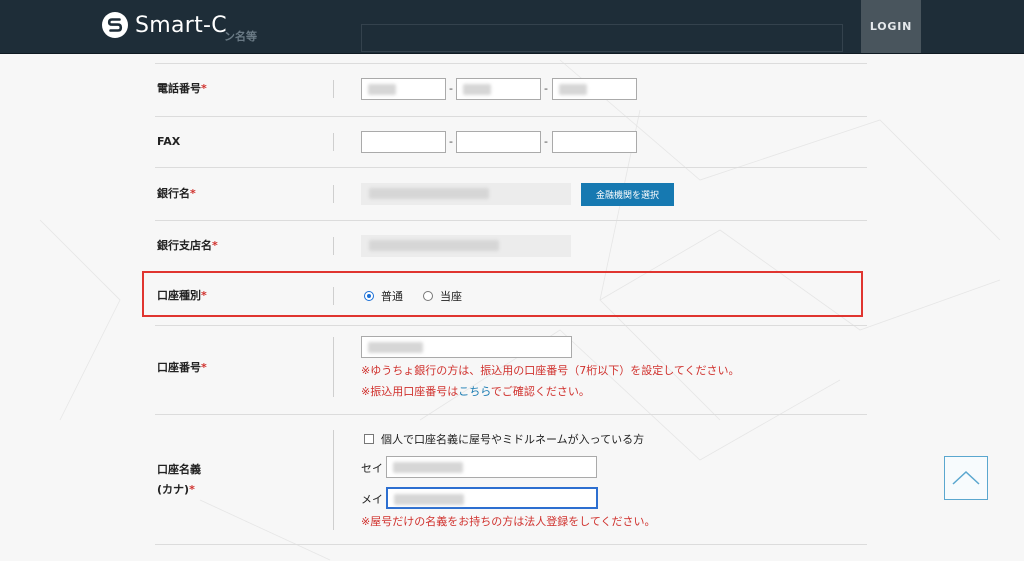  What do you see at coordinates (176, 489) in the screenshot?
I see `account-name-kana-label: (カナ)*` at bounding box center [176, 489].